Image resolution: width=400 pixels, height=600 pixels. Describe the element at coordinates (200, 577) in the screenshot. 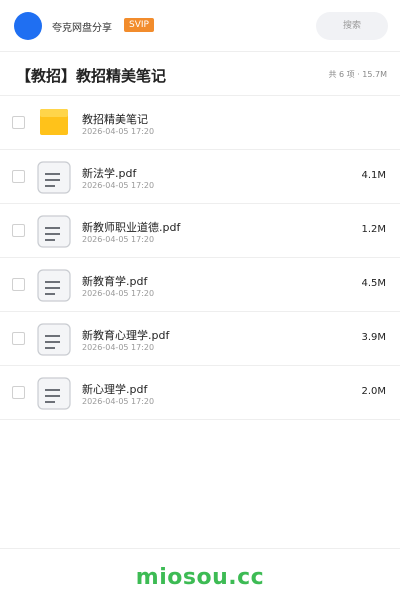

I see `brand-watermark: miosou.cc` at that location.